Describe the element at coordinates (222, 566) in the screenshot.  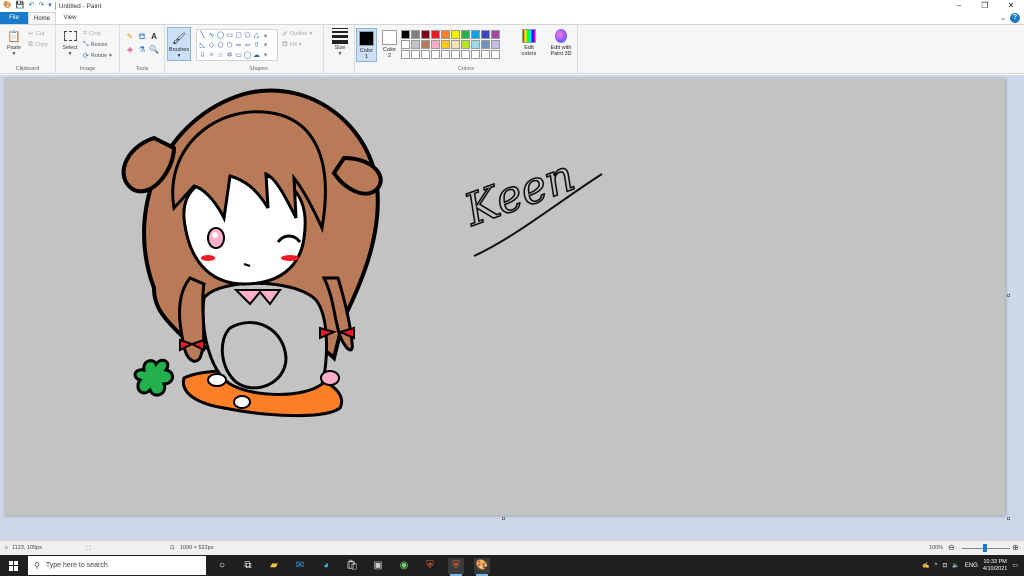
I see `cortana-icon: ○` at that location.